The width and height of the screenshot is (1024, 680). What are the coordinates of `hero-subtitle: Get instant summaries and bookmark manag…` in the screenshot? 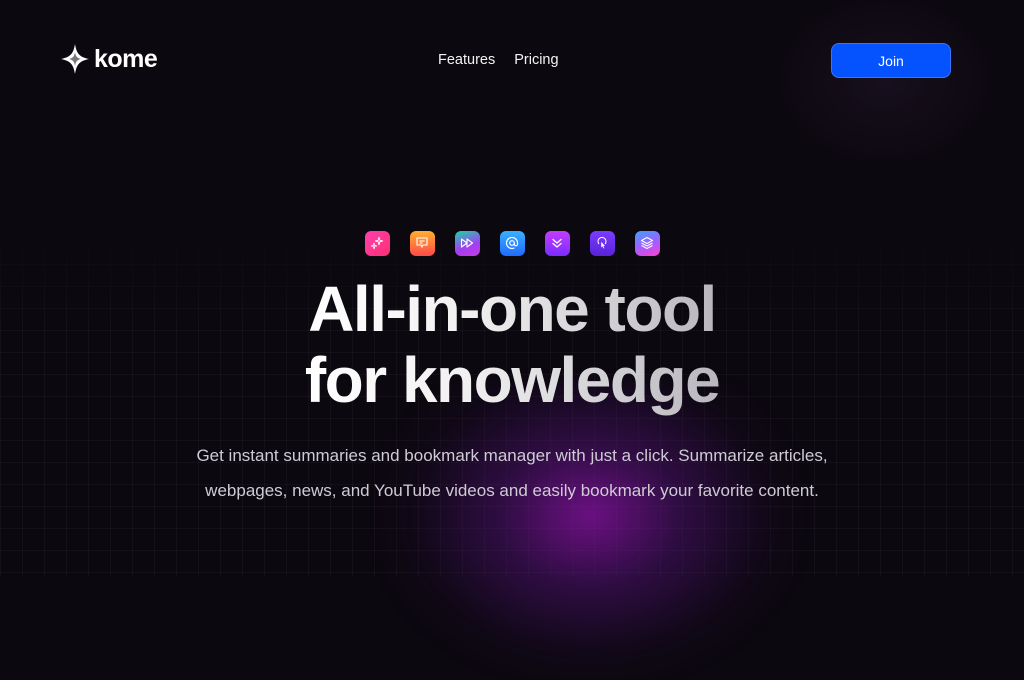 It's located at (512, 473).